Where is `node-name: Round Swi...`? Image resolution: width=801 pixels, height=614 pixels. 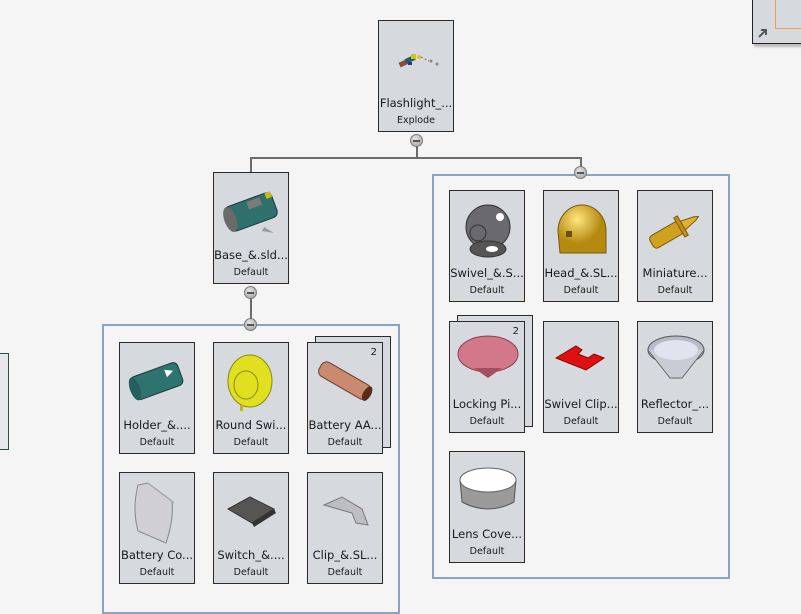 node-name: Round Swi... is located at coordinates (251, 425).